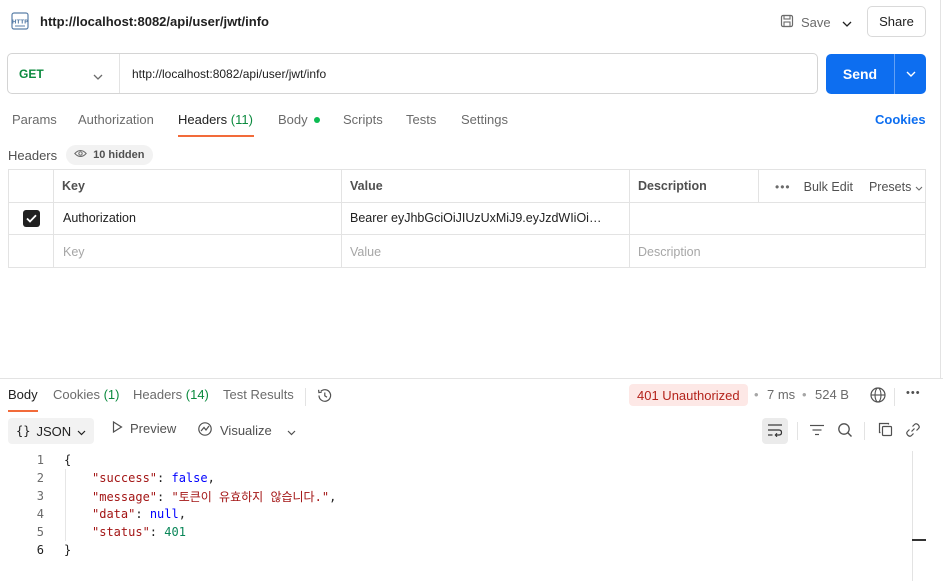 The width and height of the screenshot is (943, 581). Describe the element at coordinates (484, 119) in the screenshot. I see `tab-settings: Settings` at that location.